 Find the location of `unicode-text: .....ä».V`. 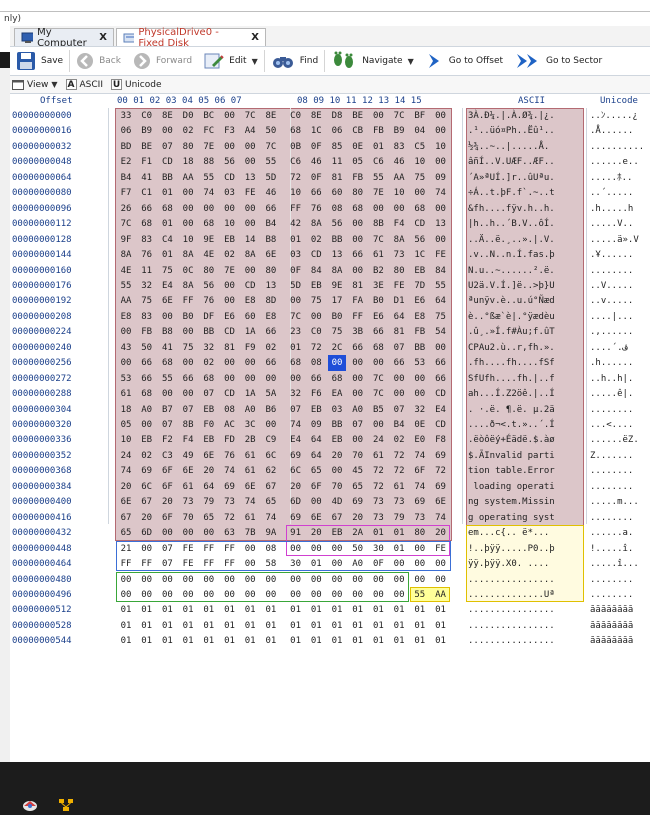

unicode-text: .....ä».V is located at coordinates (614, 240).